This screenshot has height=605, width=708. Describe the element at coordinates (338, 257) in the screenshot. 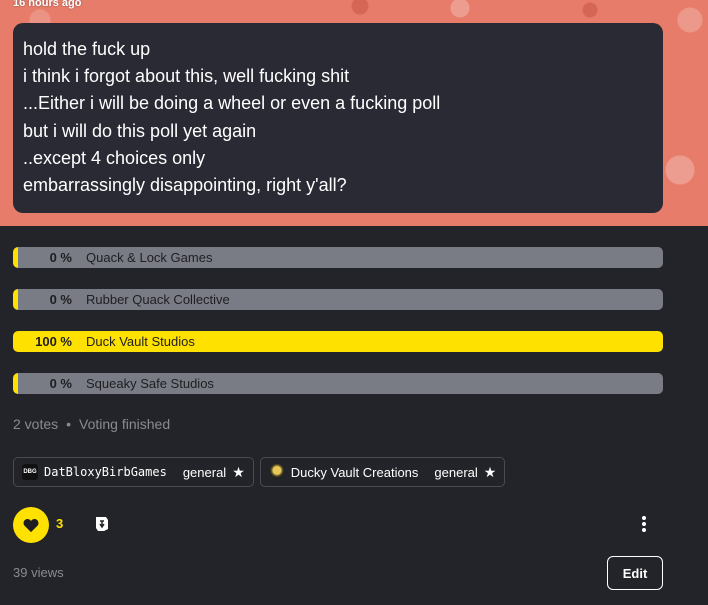

I see `poll-option: 0 % Quack & Lock Games` at that location.